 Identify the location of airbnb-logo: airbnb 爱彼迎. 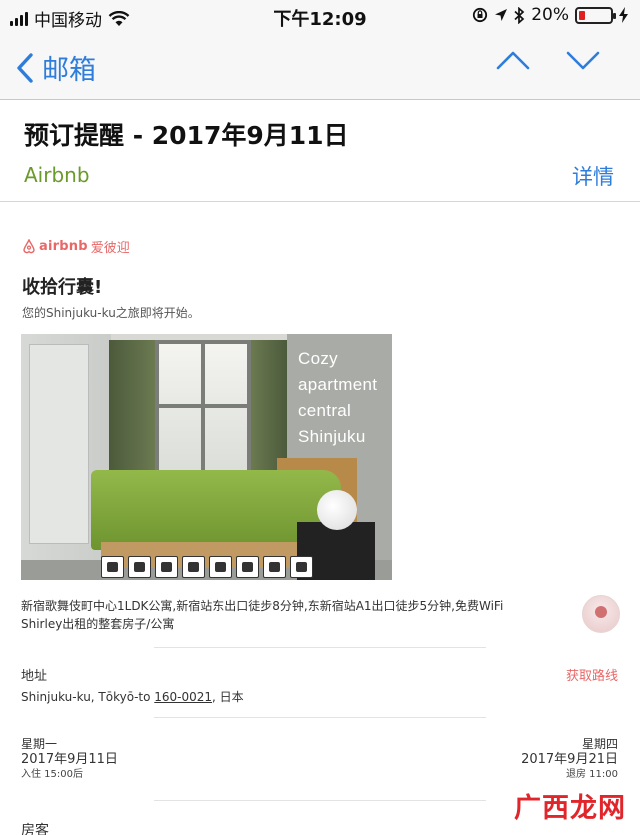
(76, 246).